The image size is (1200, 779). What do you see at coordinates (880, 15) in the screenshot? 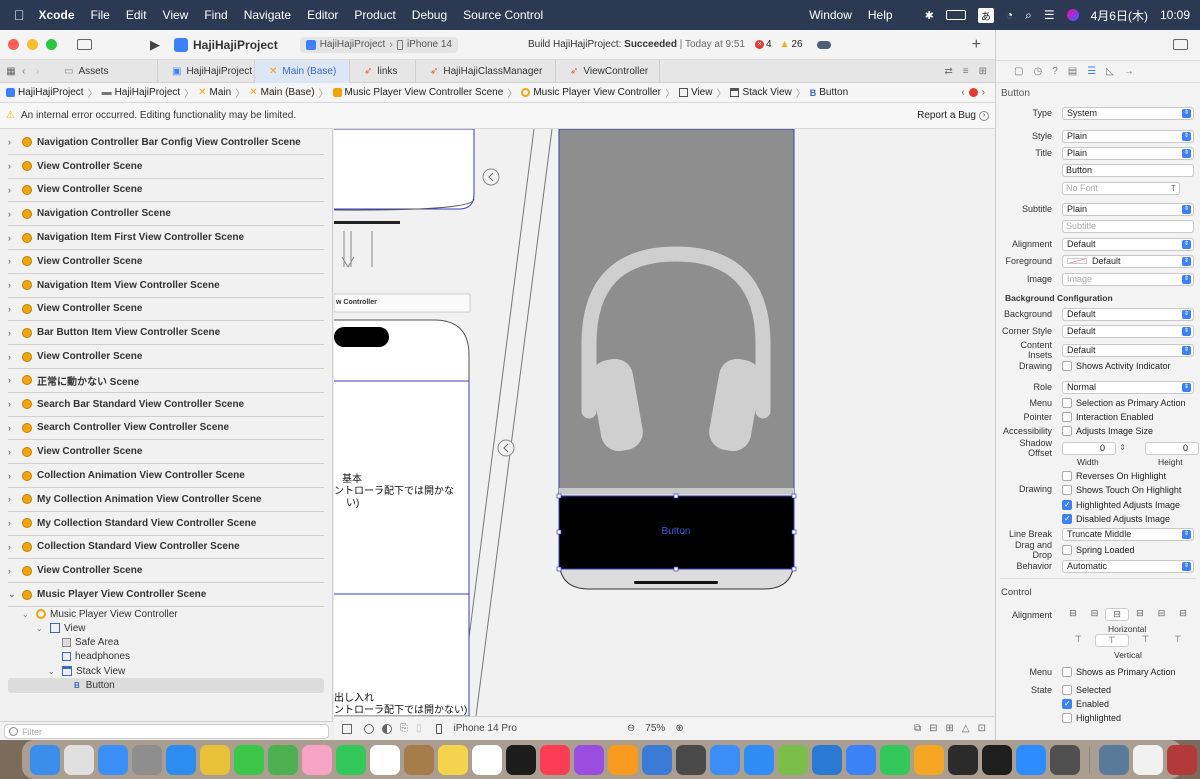
I see `menu-help: Help` at bounding box center [880, 15].